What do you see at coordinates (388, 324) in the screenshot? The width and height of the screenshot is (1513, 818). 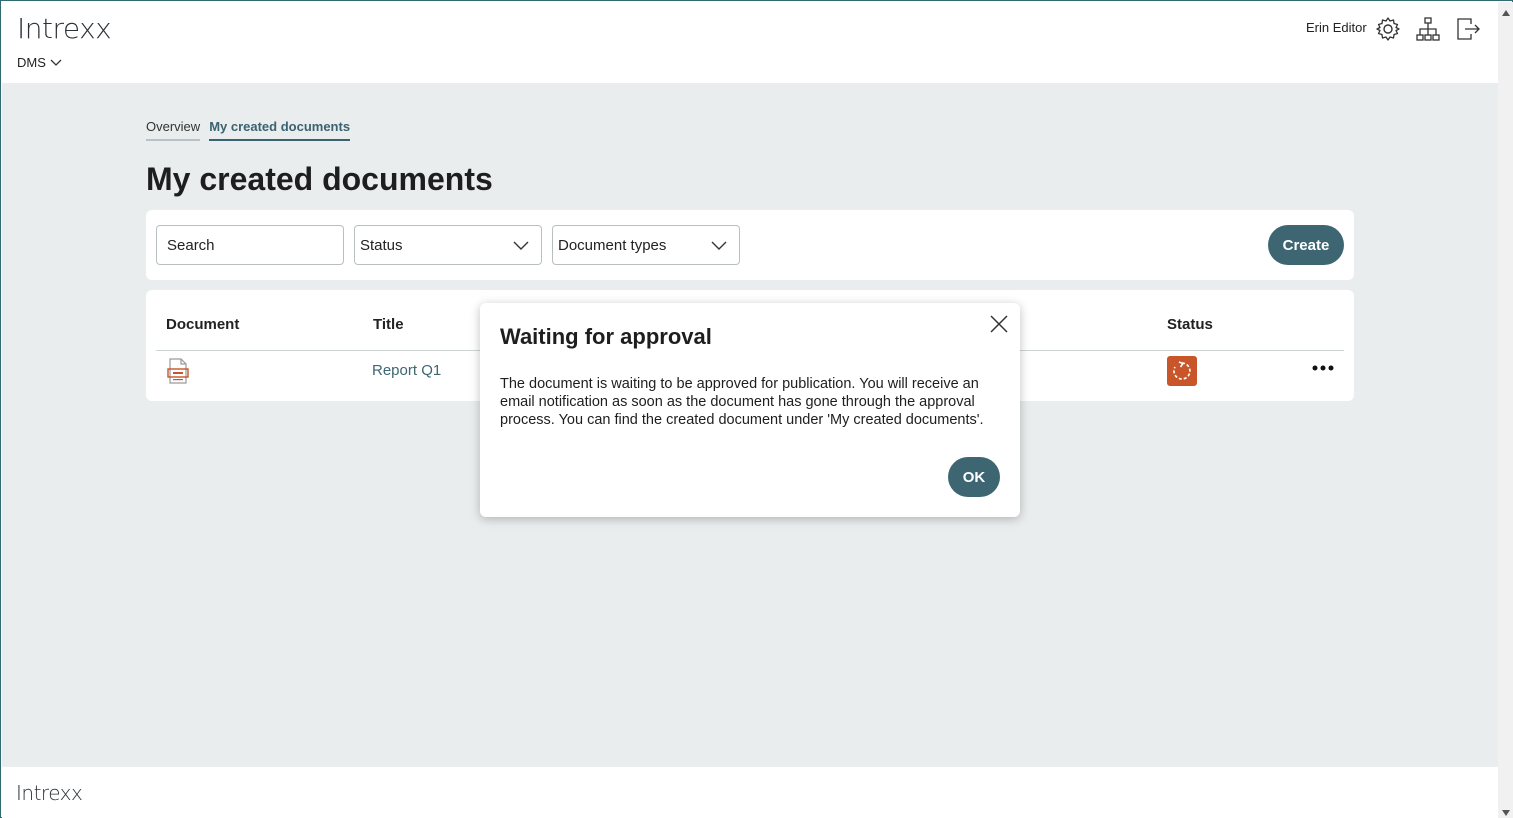 I see `column-header-title: Title` at bounding box center [388, 324].